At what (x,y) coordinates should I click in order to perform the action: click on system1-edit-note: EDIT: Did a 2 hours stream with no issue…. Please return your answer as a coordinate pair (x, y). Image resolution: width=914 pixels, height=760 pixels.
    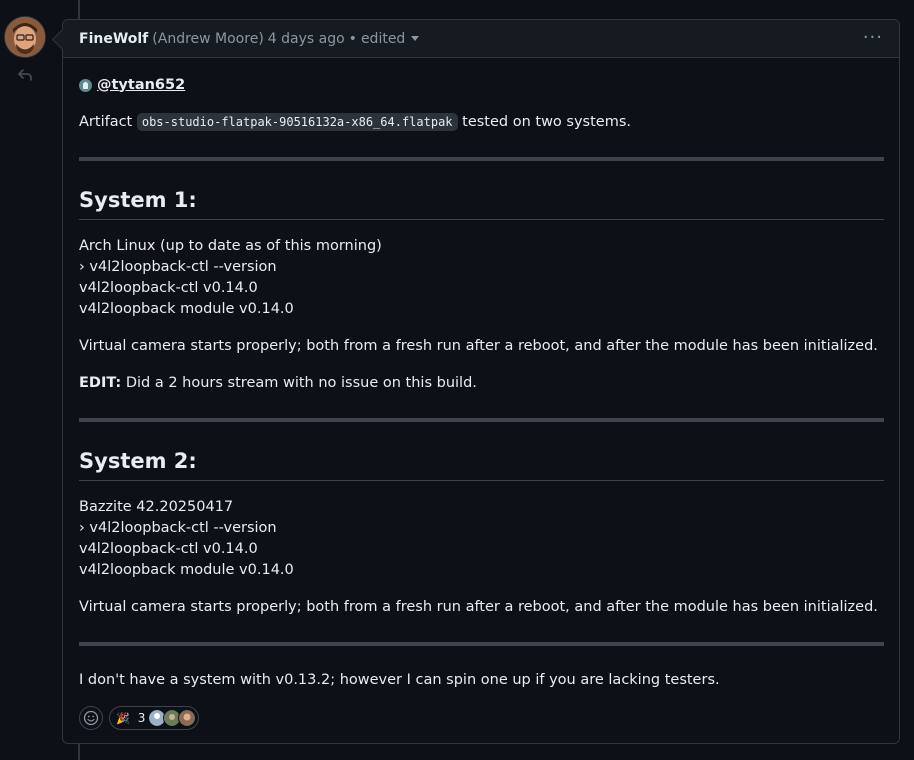
    Looking at the image, I should click on (481, 383).